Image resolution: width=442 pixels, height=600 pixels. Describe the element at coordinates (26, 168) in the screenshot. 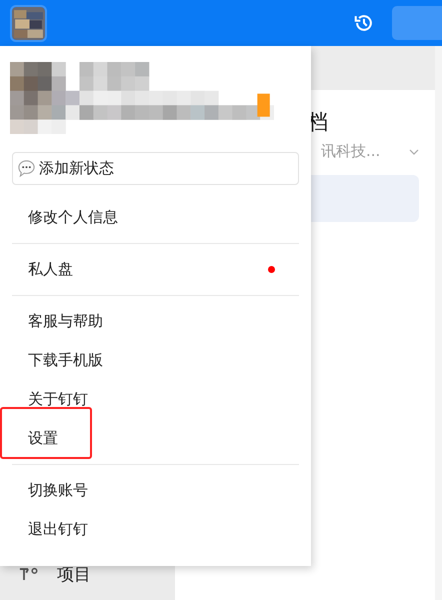

I see `speech-bubble-icon` at that location.